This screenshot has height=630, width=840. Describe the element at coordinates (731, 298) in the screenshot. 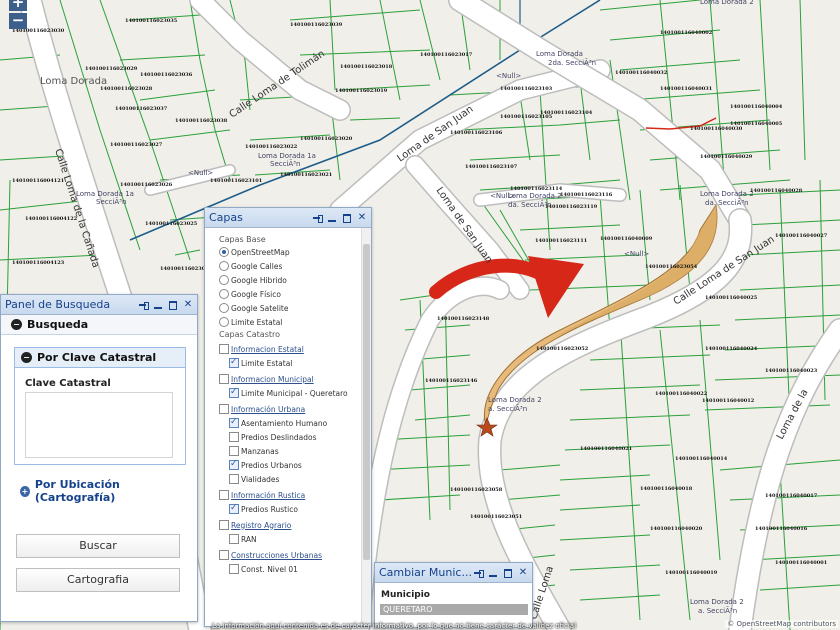

I see `parcel-id-label: 140100116040025` at that location.